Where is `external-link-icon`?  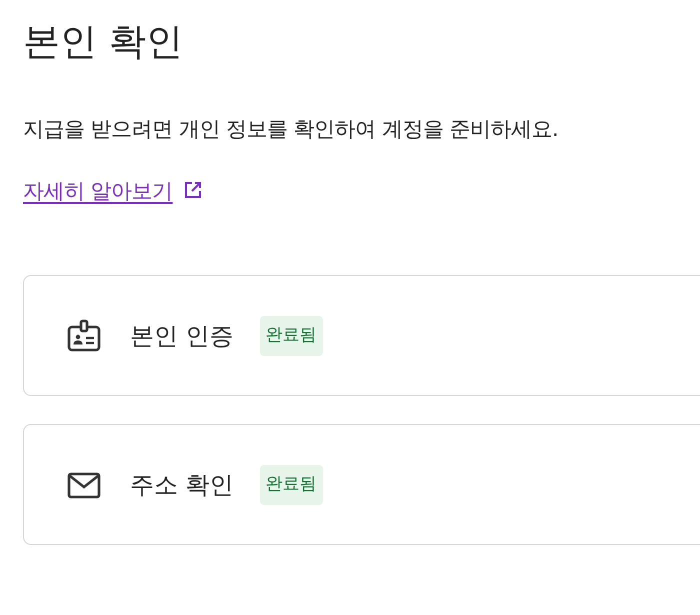 external-link-icon is located at coordinates (192, 190).